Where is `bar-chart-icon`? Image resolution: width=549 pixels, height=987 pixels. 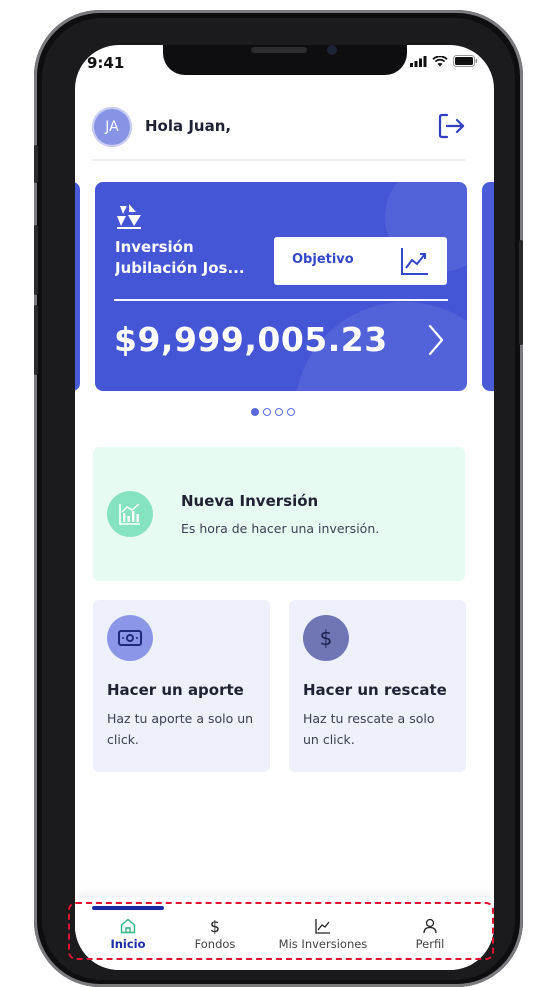 bar-chart-icon is located at coordinates (129, 514).